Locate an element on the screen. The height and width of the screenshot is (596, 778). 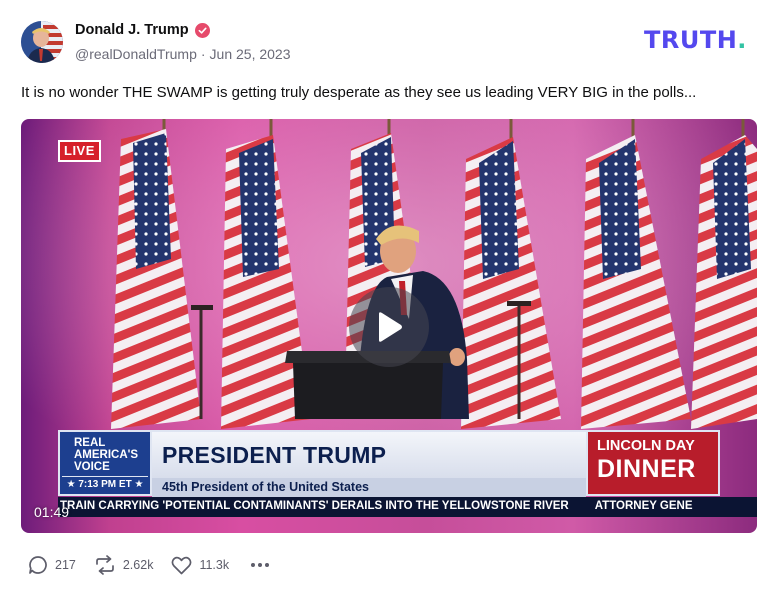
display-name: Donald J. Trump is located at coordinates (132, 30).